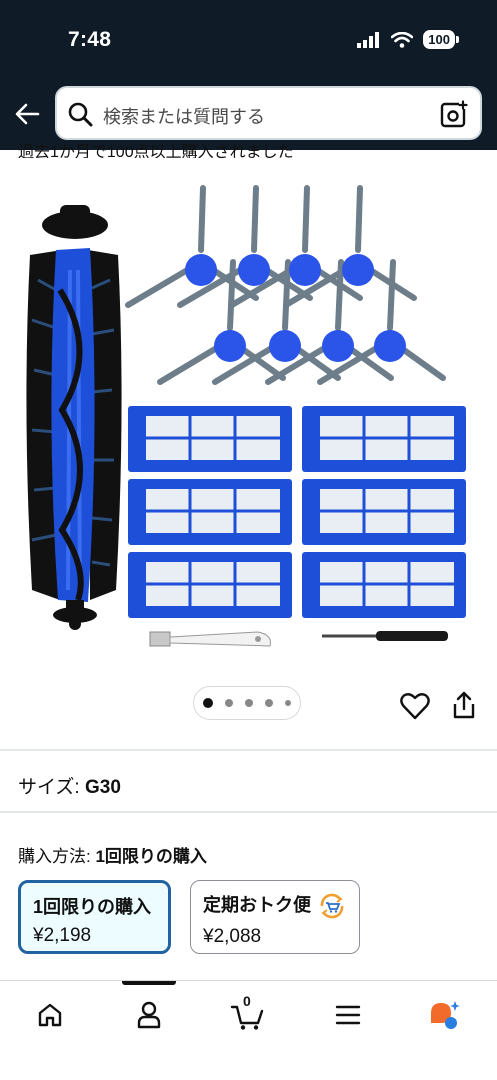 This screenshot has height=1080, width=497. What do you see at coordinates (80, 114) in the screenshot?
I see `search-icon` at bounding box center [80, 114].